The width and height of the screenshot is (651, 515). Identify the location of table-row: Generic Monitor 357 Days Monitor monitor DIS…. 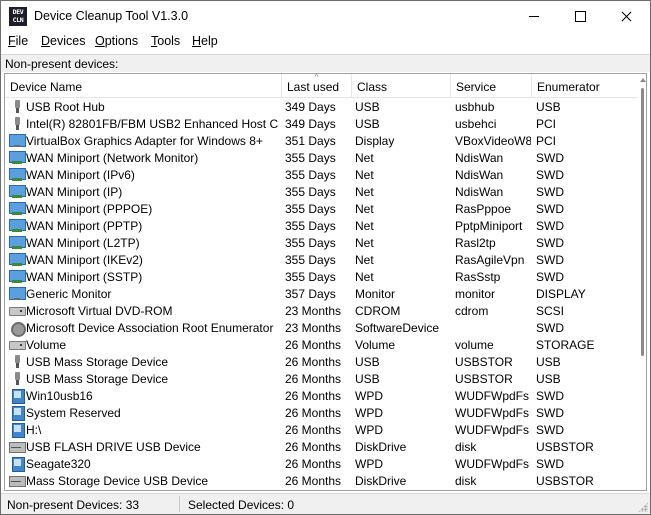
(321, 293).